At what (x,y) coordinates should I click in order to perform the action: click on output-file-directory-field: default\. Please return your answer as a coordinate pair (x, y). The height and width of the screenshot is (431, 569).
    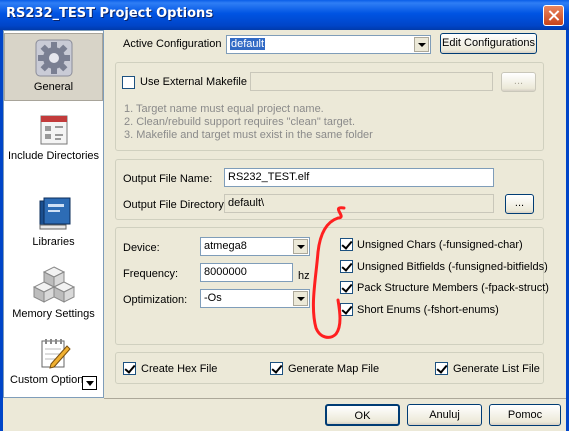
    Looking at the image, I should click on (359, 203).